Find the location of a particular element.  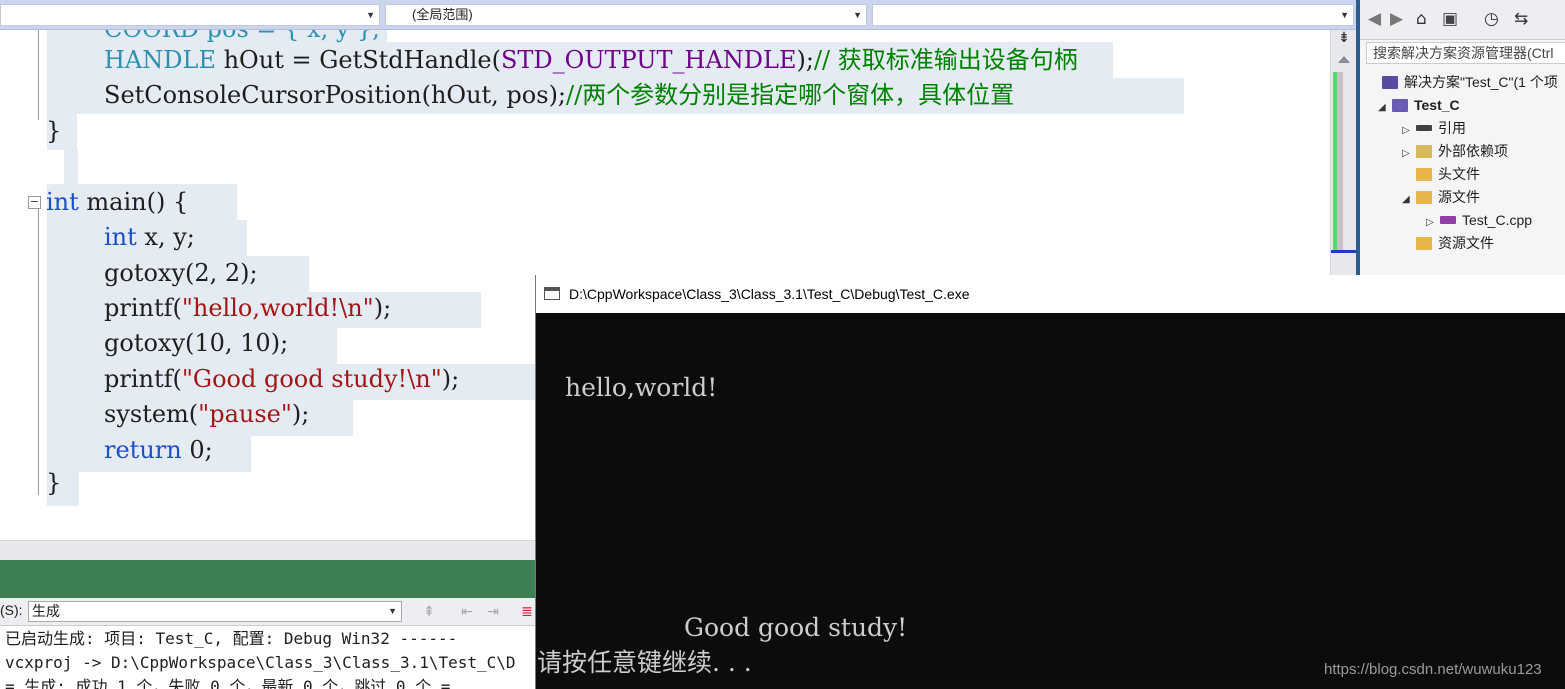

sync-icon: ⇆ is located at coordinates (1521, 19).